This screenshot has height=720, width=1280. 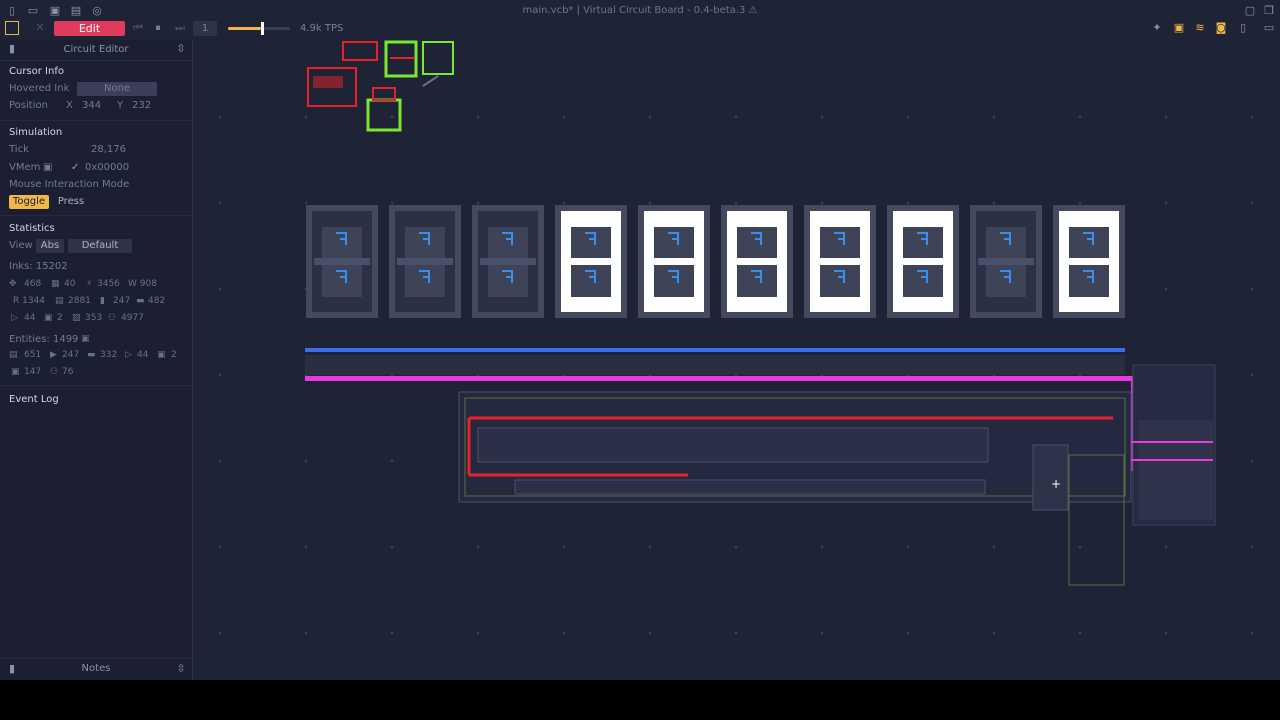 I want to click on hovered-ink-label: Hovered Ink, so click(x=39, y=88).